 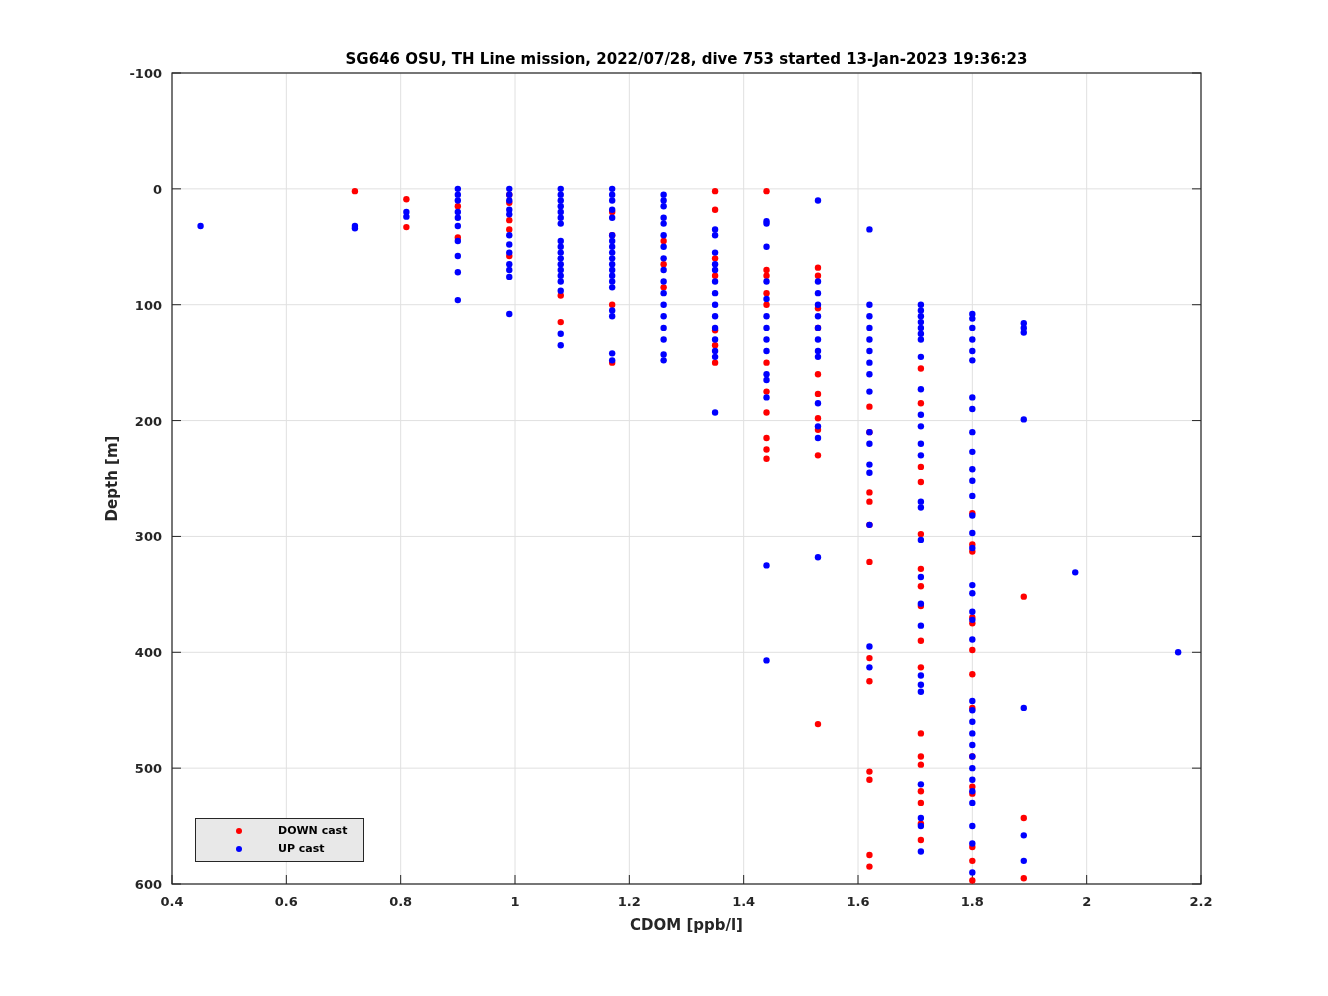 I want to click on tick-label: 200, so click(x=148, y=421).